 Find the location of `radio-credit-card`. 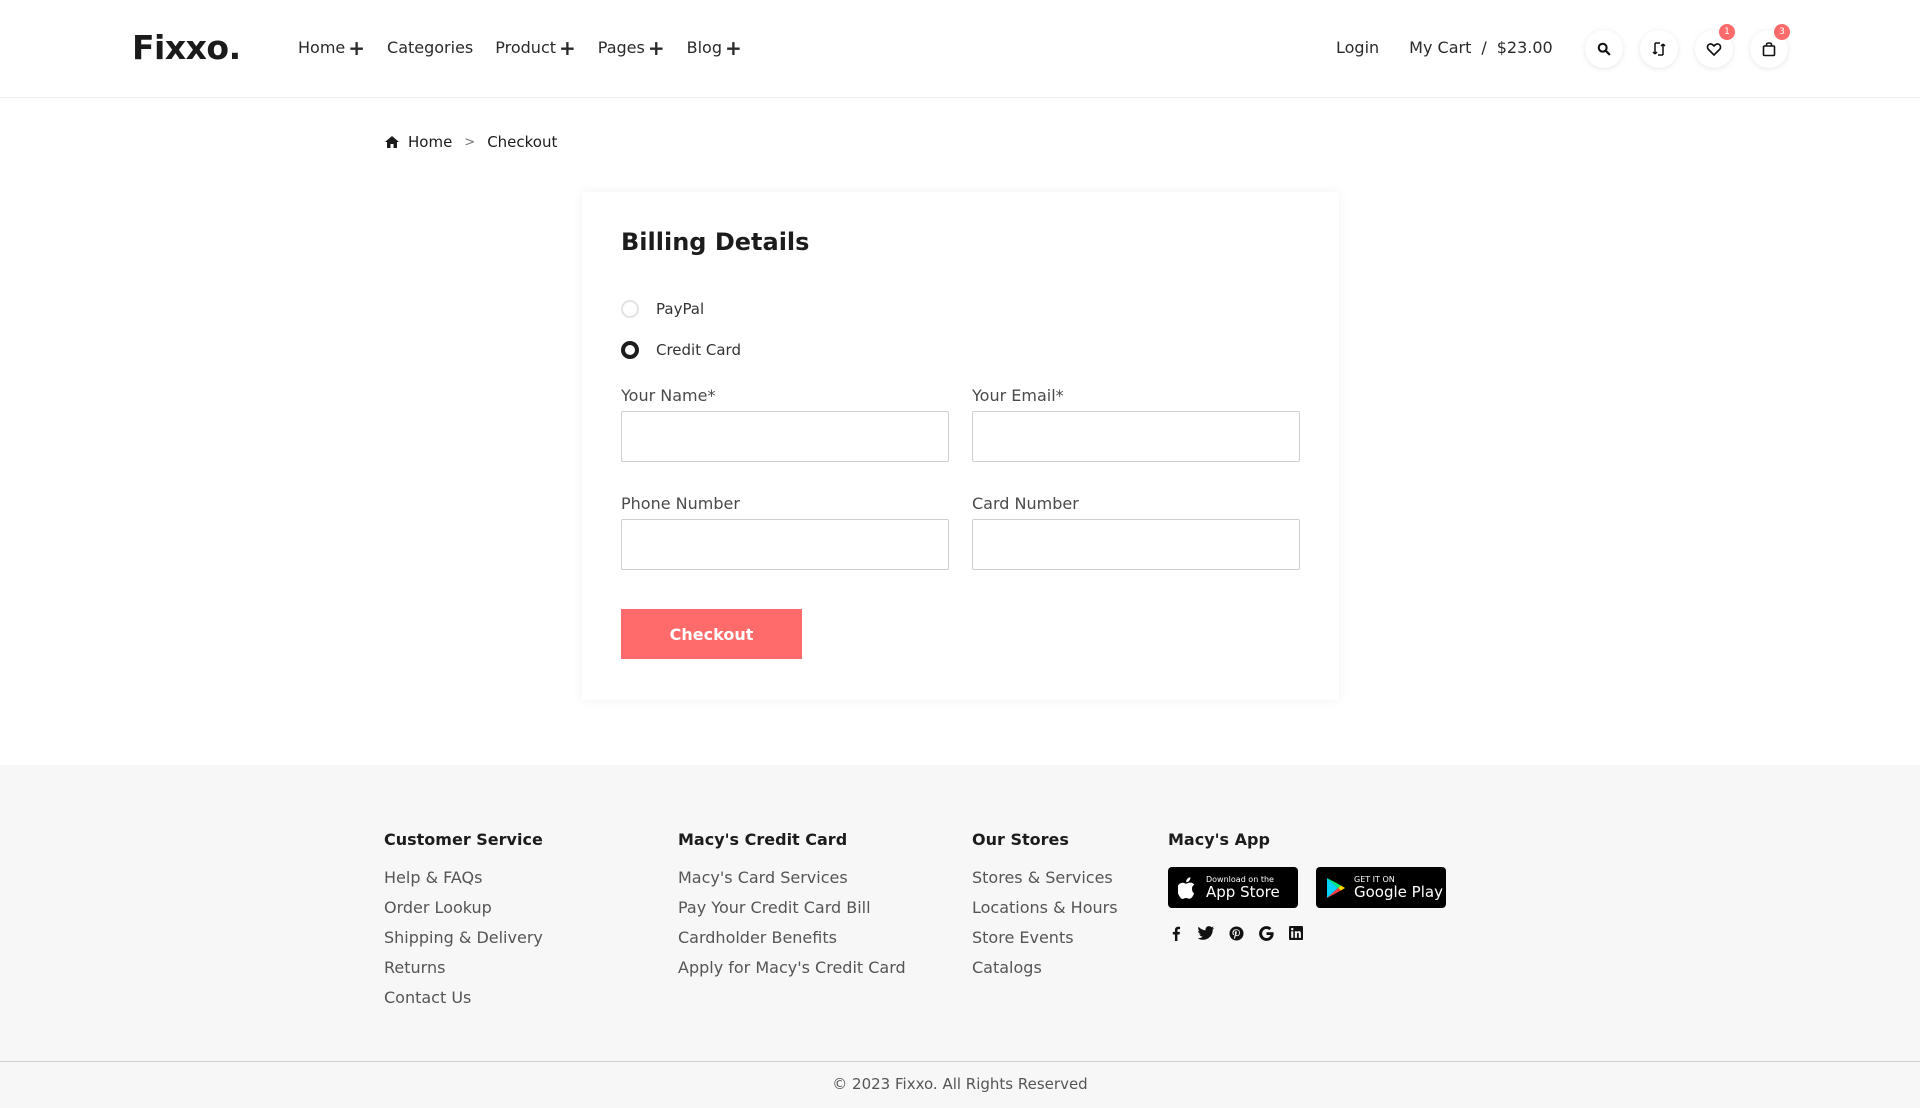

radio-credit-card is located at coordinates (630, 350).